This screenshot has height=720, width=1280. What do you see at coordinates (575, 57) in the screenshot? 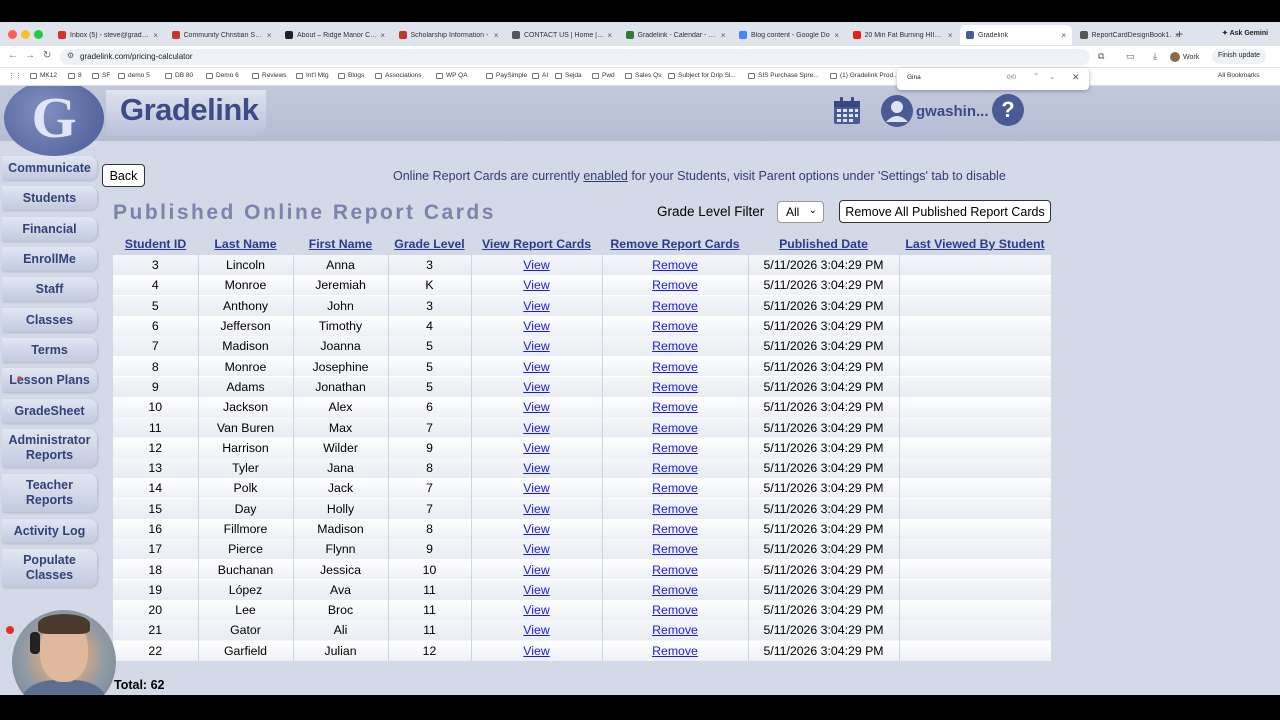
I see `url-input: ⚙ gradelink.com/pricing-calculator` at bounding box center [575, 57].